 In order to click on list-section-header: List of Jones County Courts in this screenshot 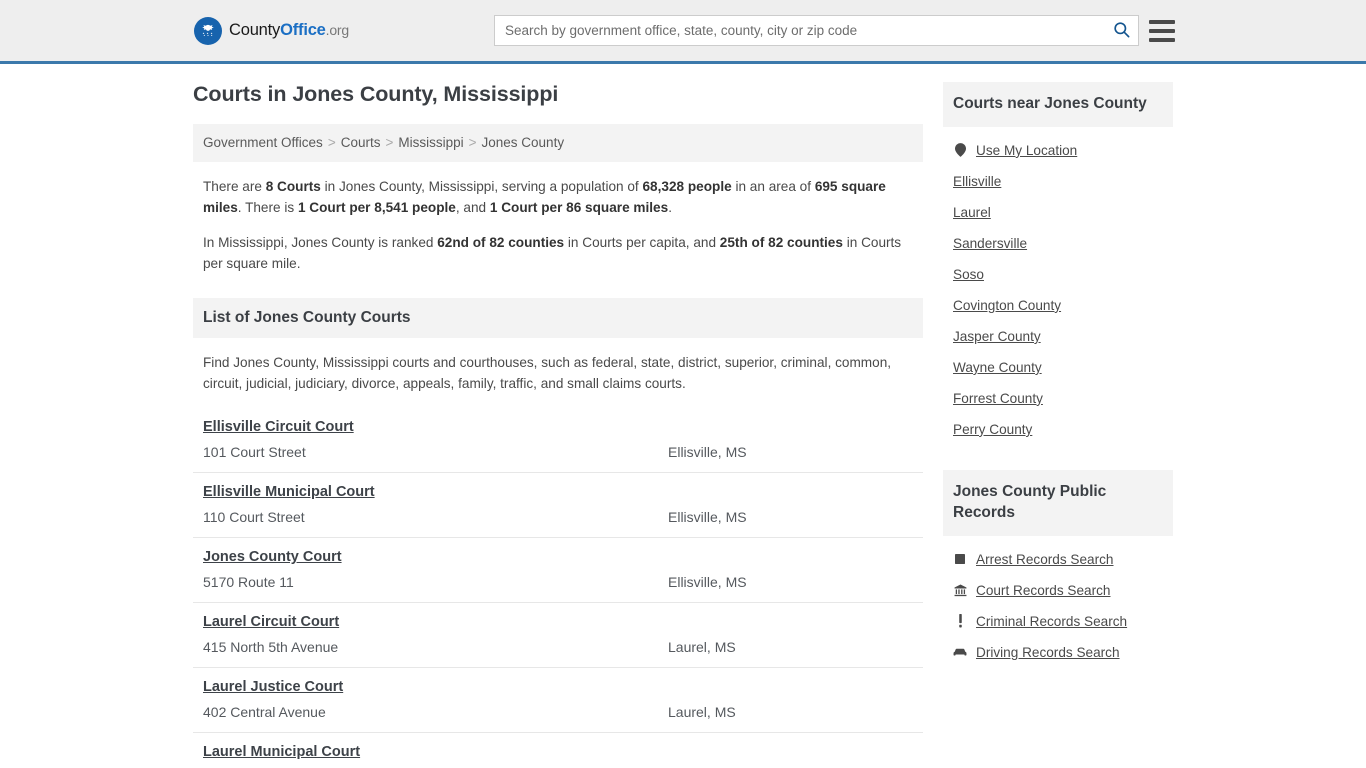, I will do `click(558, 317)`.